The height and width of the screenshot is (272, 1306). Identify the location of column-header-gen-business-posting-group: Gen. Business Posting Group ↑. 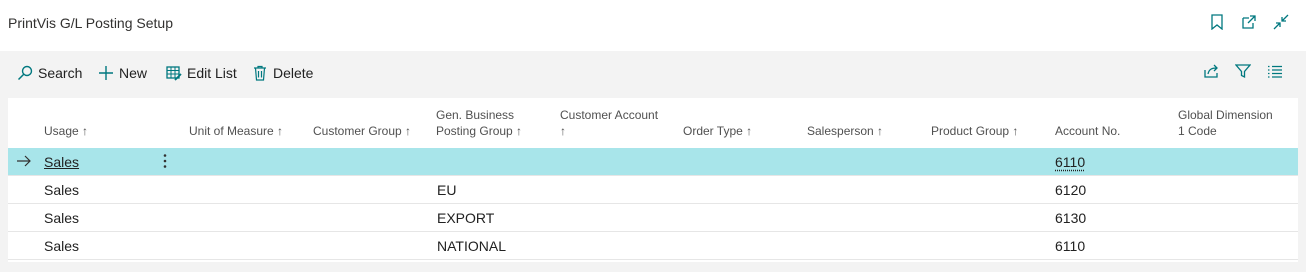
(495, 123).